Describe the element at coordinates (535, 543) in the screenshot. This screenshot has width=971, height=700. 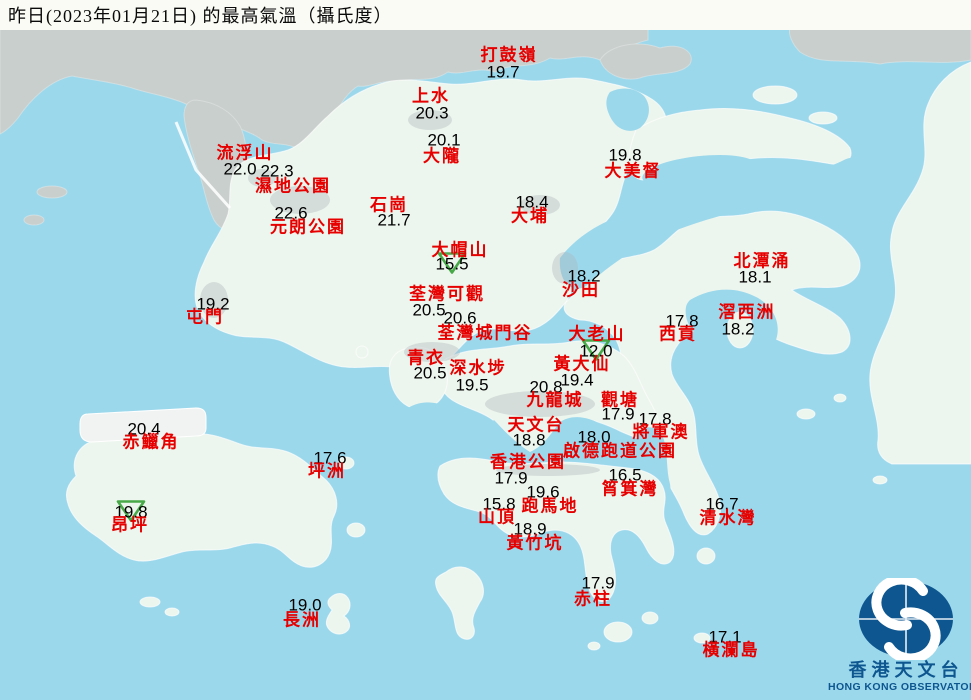
I see `station-name: 黃竹坑` at that location.